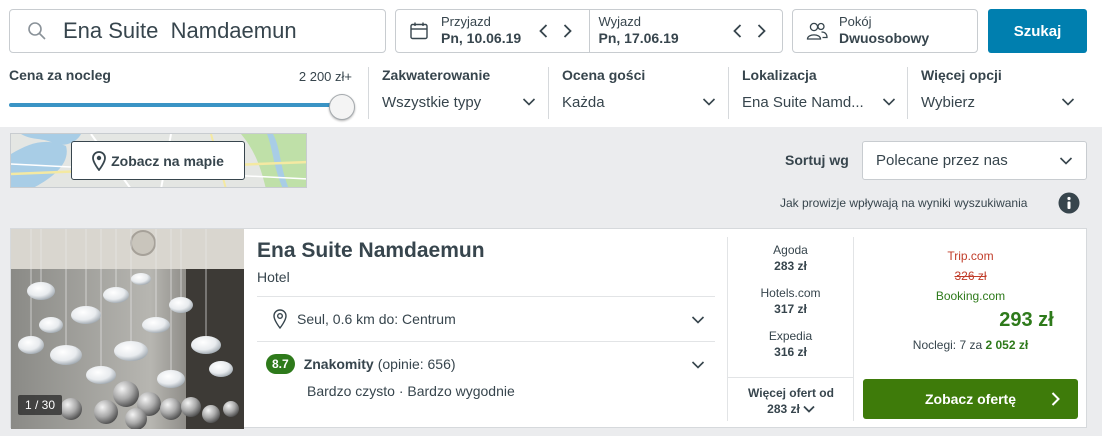 The height and width of the screenshot is (436, 1102). Describe the element at coordinates (175, 105) in the screenshot. I see `price-slider-track` at that location.